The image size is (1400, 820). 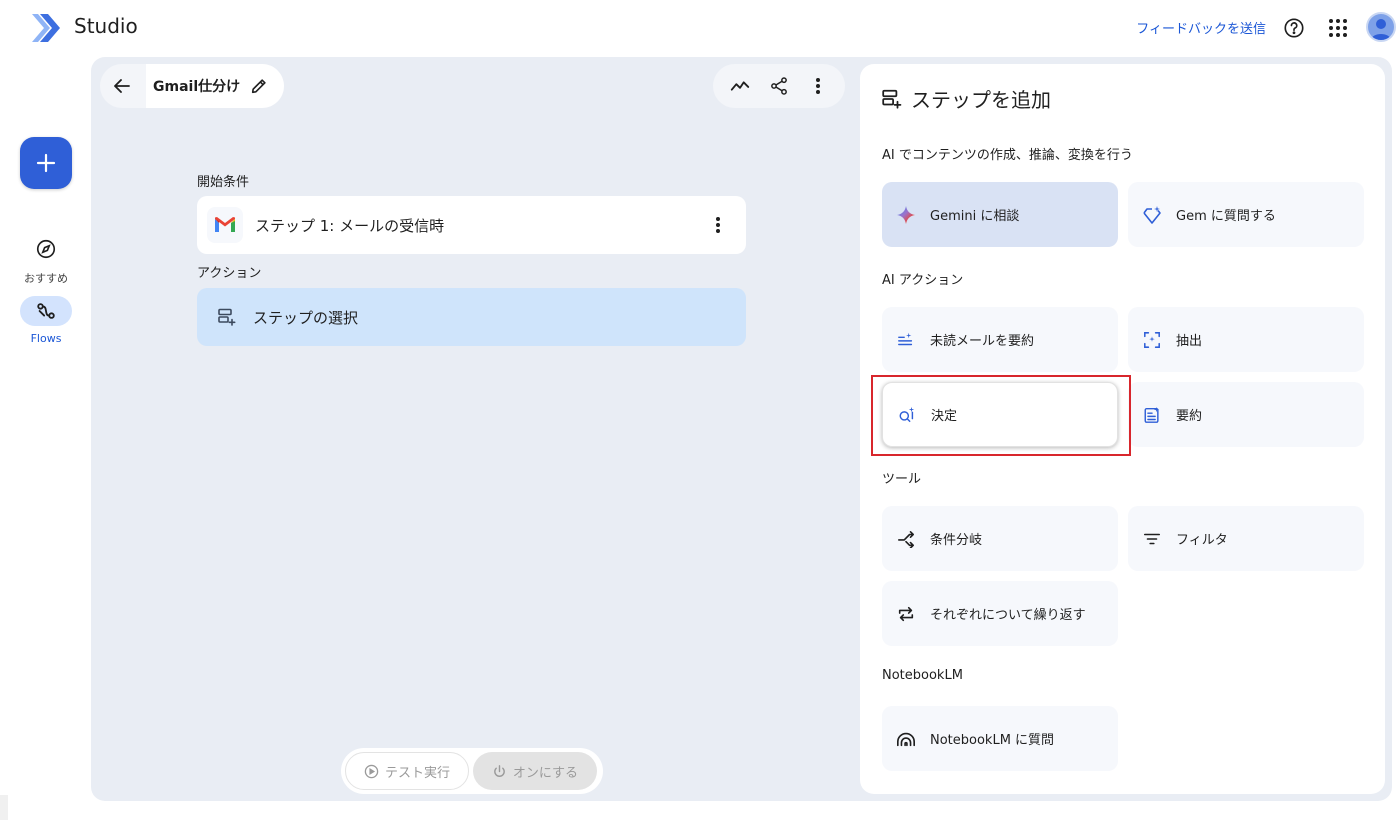 I want to click on step-option-repeat: それぞれについて繰り返す, so click(x=1000, y=613).